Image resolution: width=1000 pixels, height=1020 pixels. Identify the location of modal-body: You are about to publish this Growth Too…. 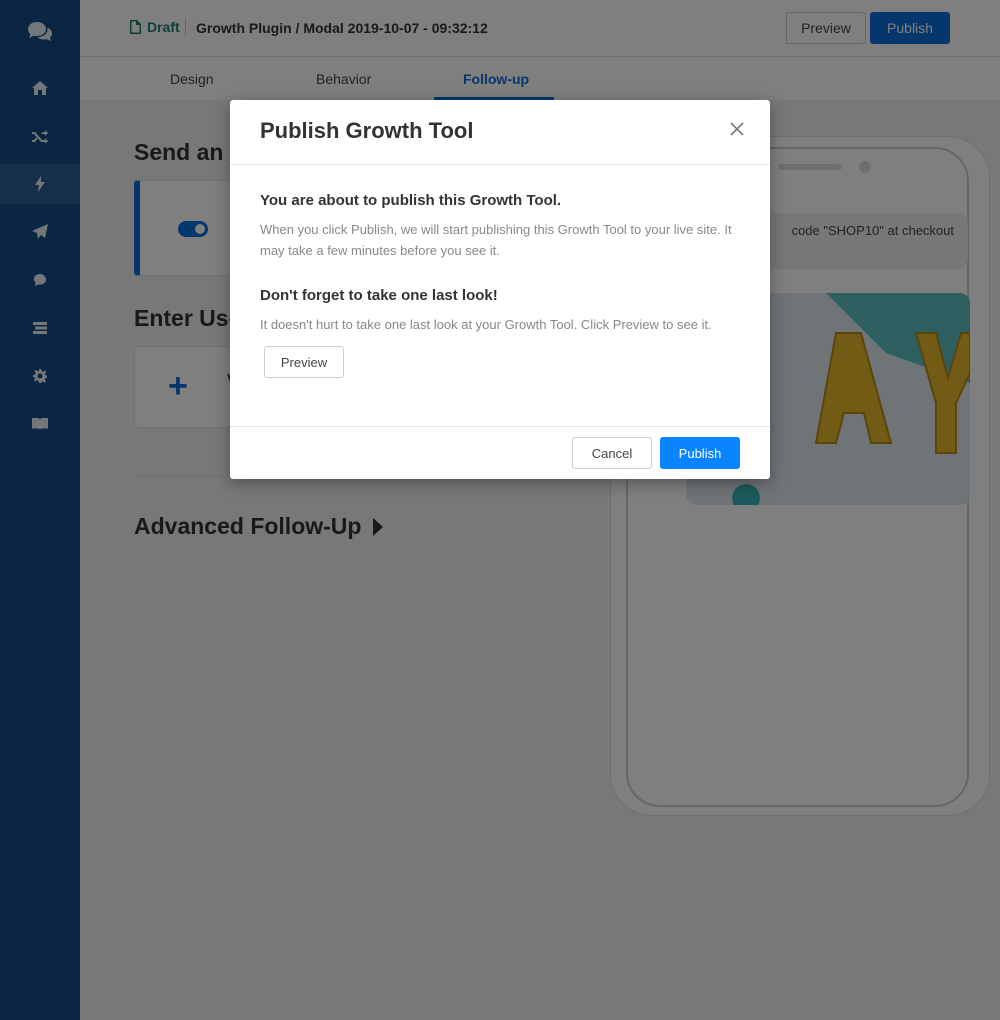
(505, 226).